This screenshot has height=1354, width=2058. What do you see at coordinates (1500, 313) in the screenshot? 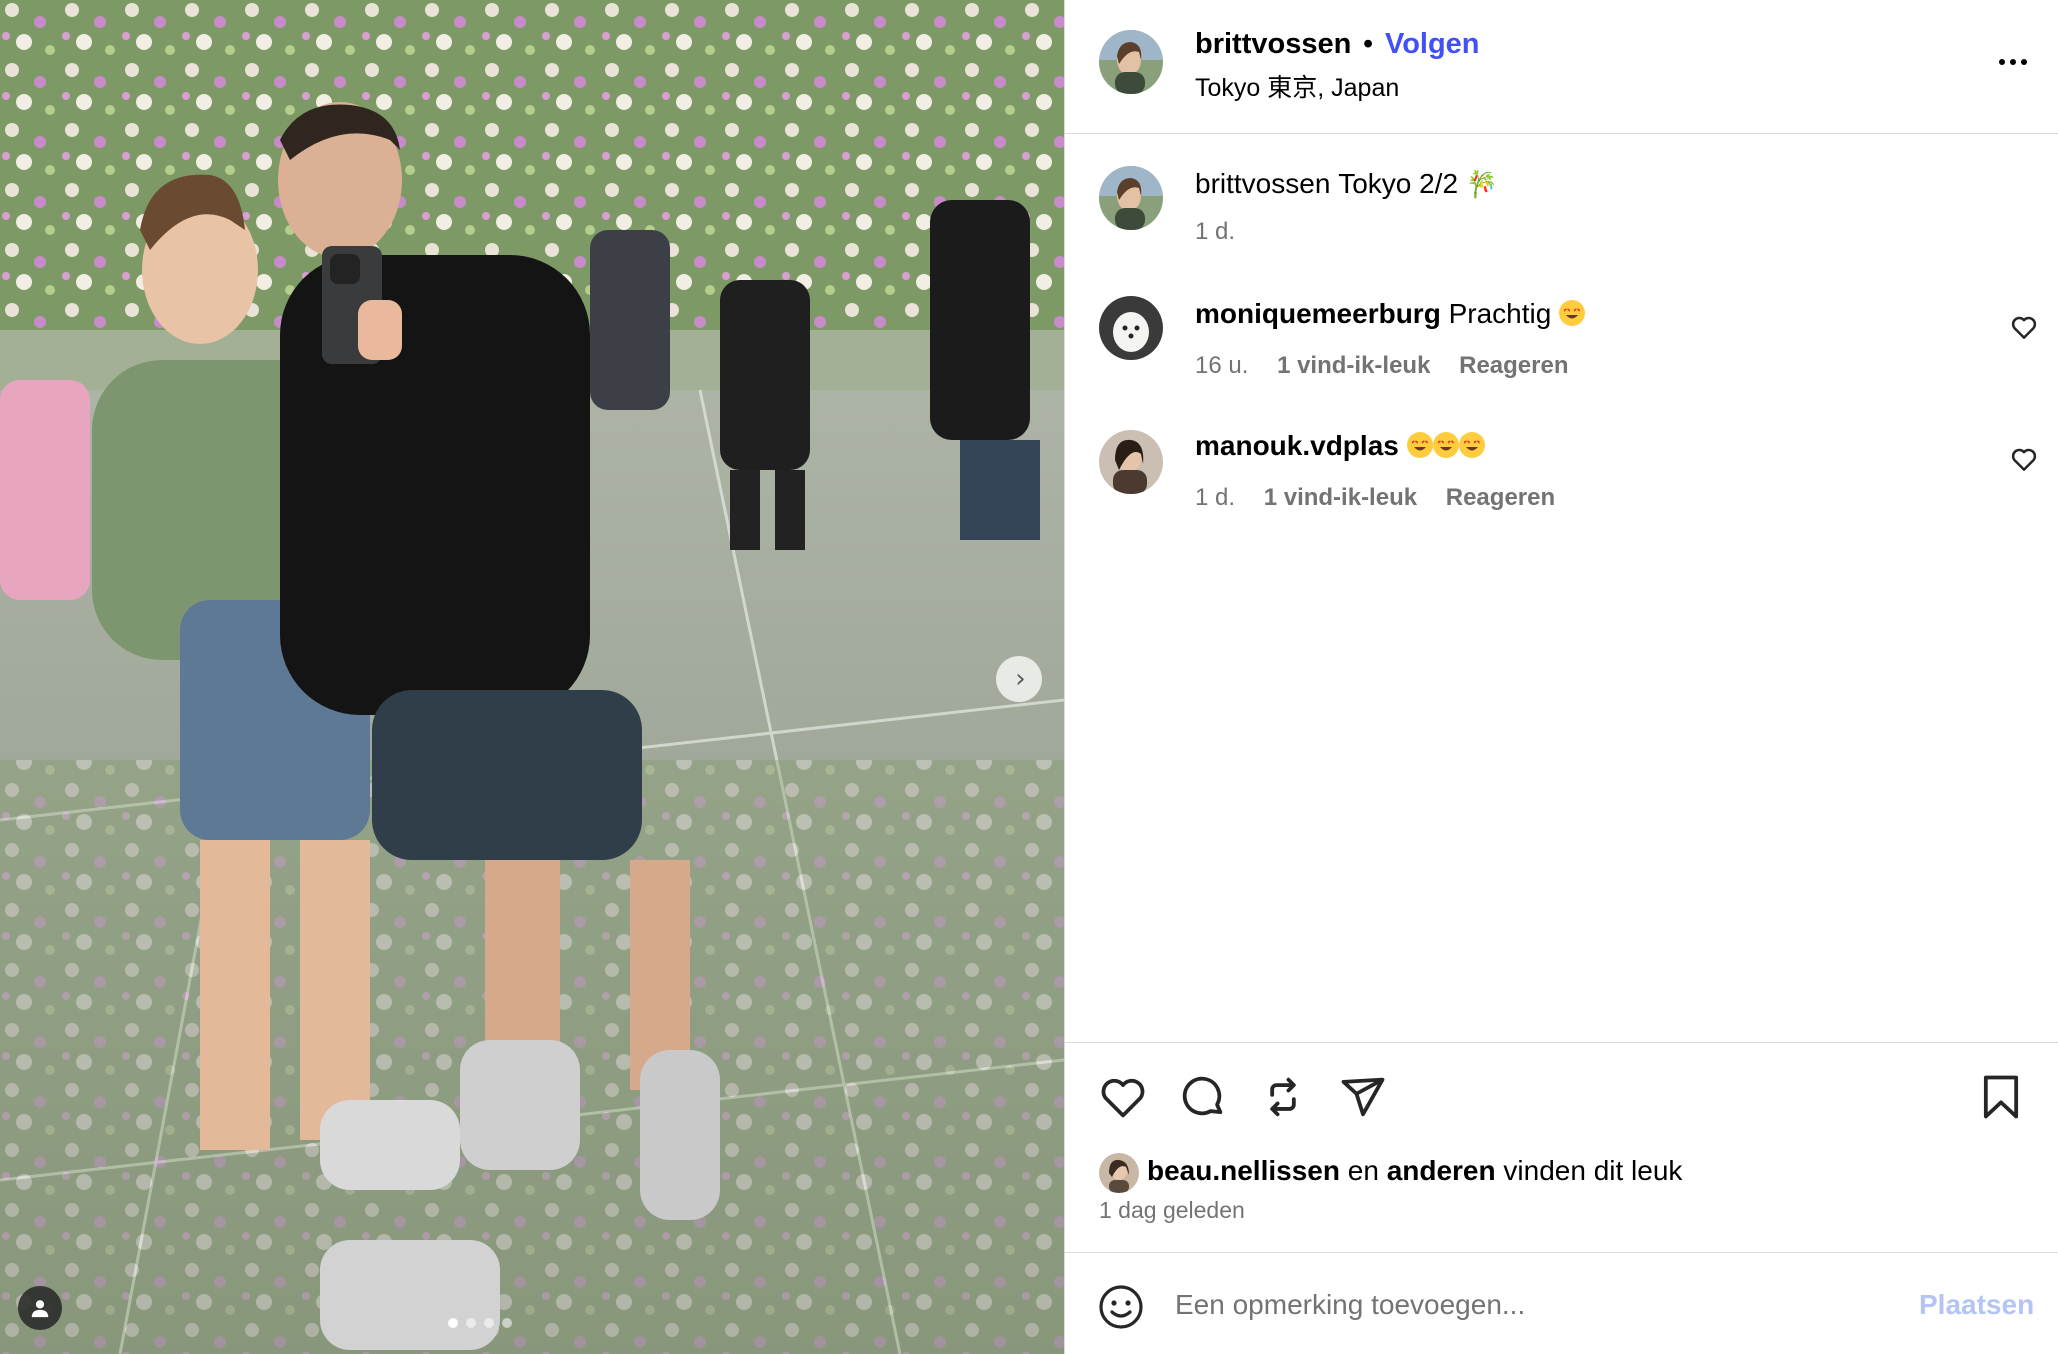
I see `comment-text: Prachtig` at bounding box center [1500, 313].